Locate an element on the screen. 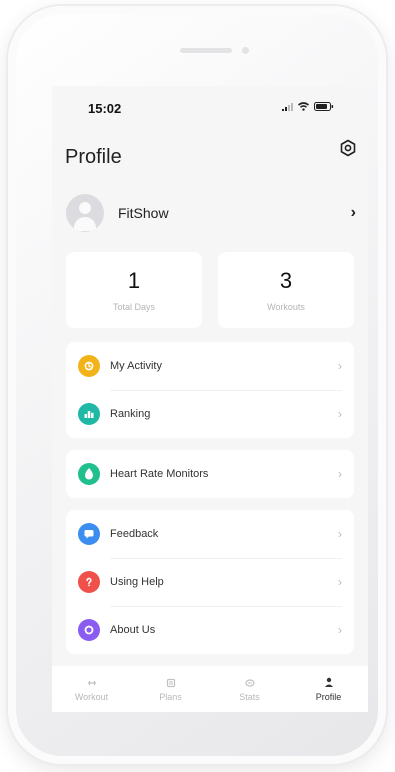  tab-profile: Profile is located at coordinates (328, 689).